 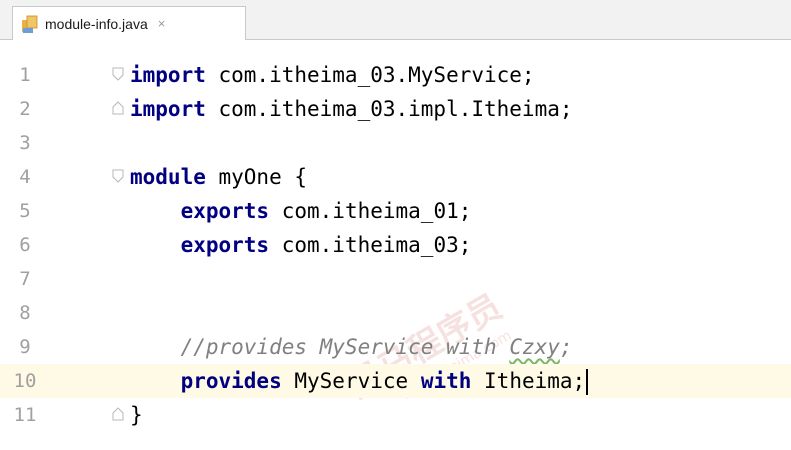 I want to click on code-line: 6 exports com.itheima_03;, so click(x=395, y=245).